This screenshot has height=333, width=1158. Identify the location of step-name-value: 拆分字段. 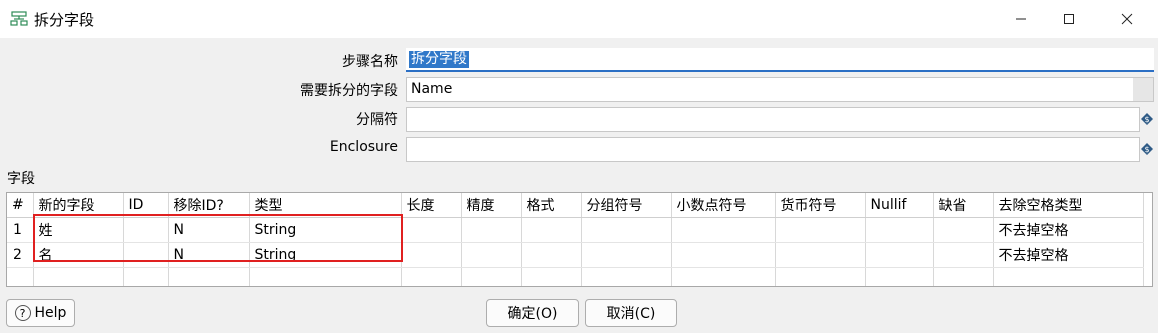
(439, 59).